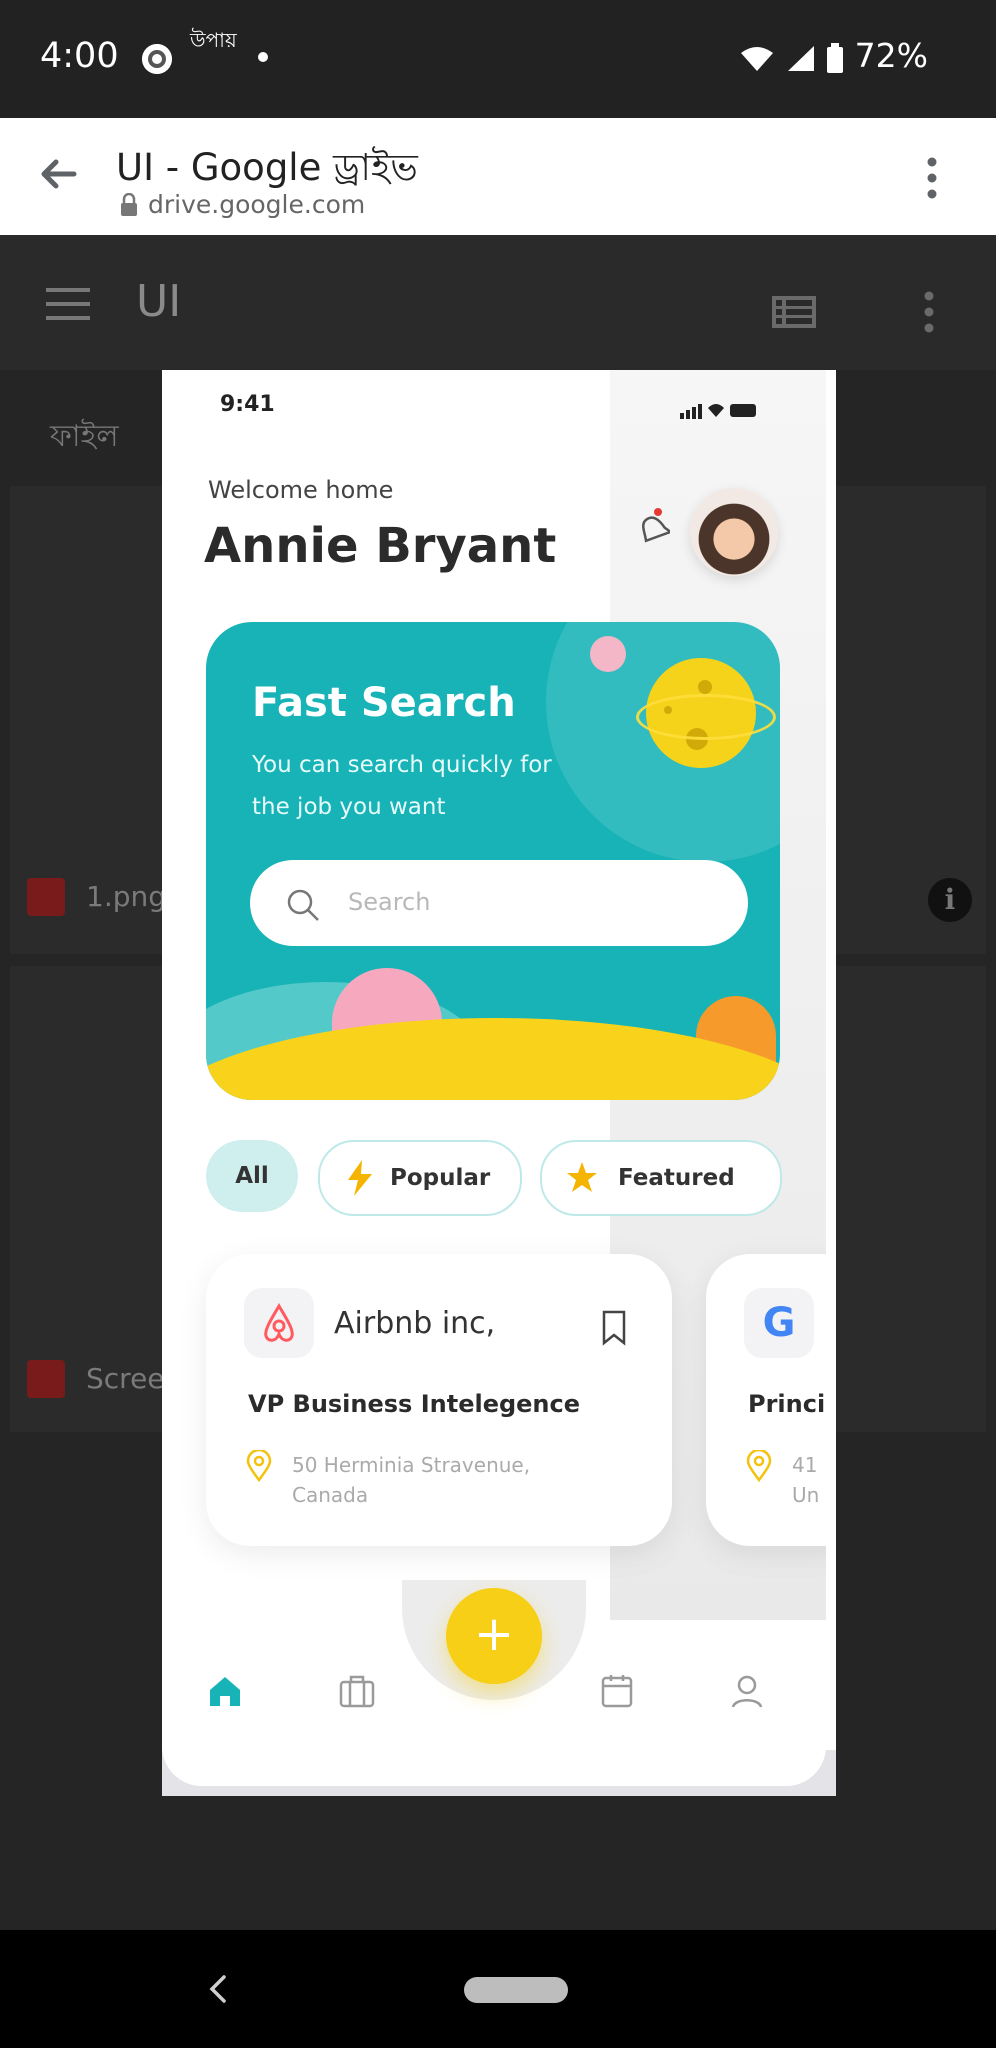 This screenshot has width=996, height=2048. Describe the element at coordinates (126, 896) in the screenshot. I see `file-name: 1.png` at that location.